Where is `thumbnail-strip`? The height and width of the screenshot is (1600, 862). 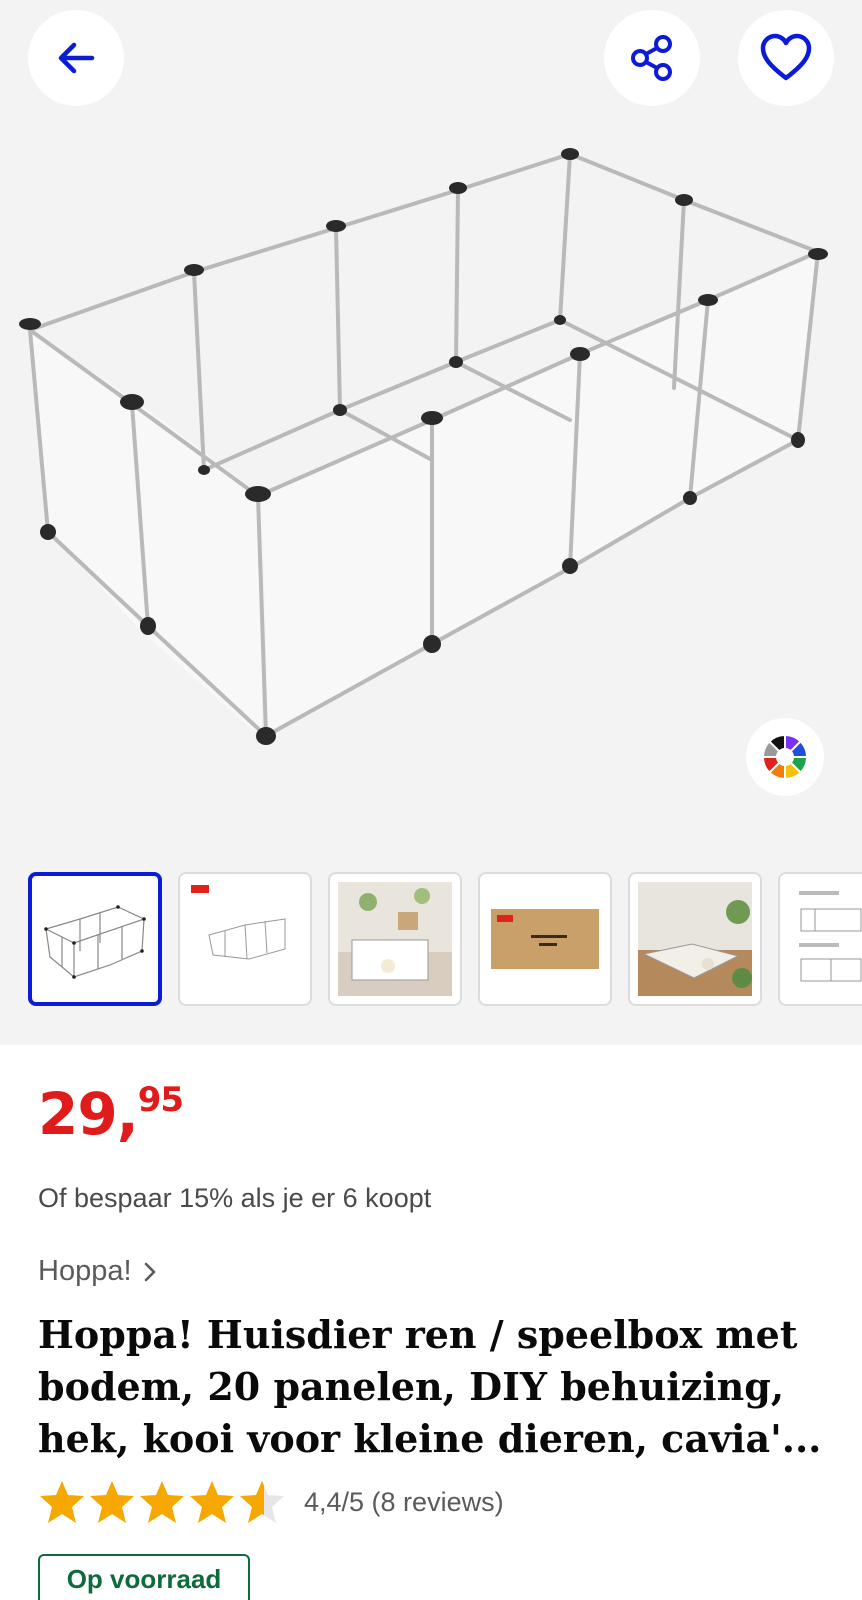
thumbnail-strip is located at coordinates (445, 939).